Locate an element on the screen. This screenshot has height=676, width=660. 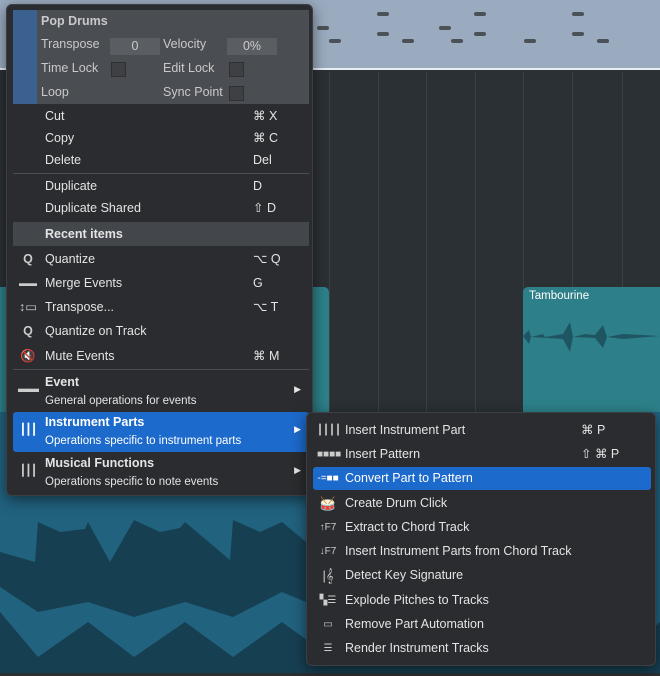
item-shortcut: G is located at coordinates (258, 283).